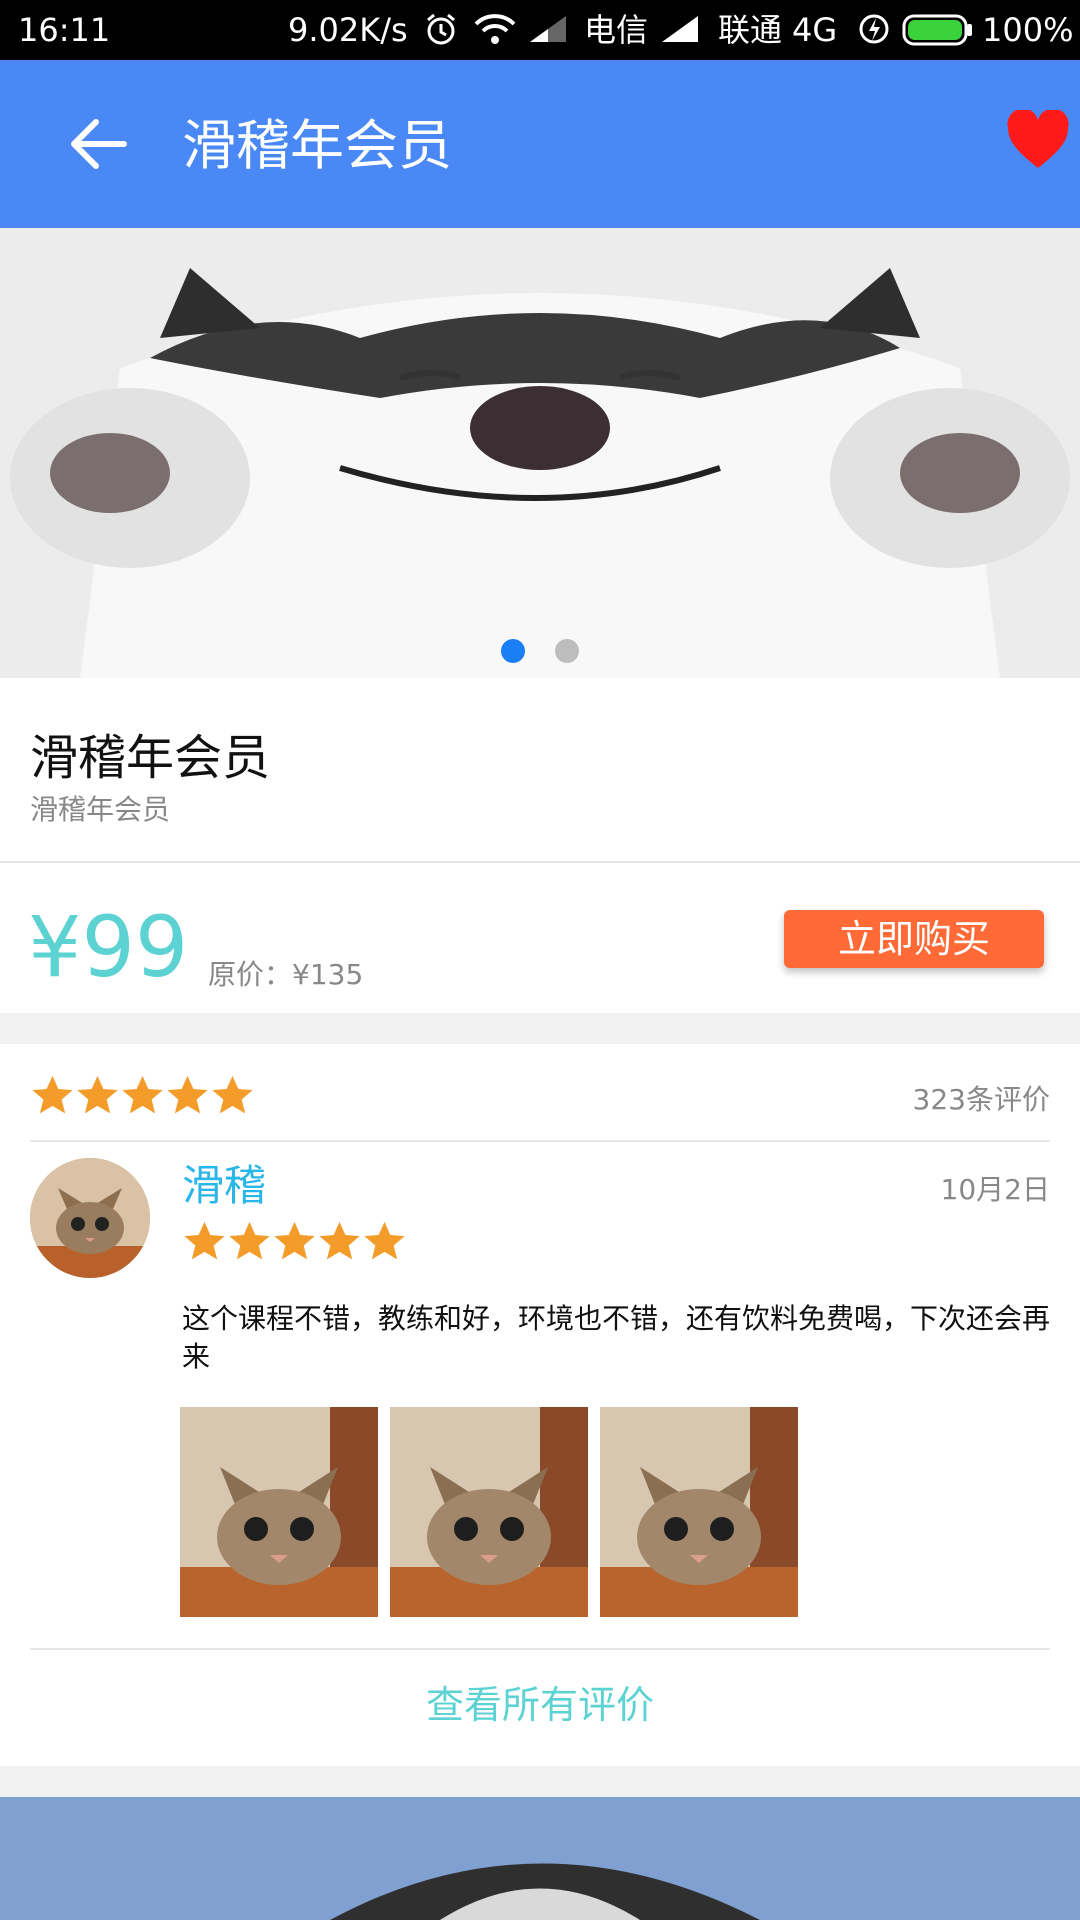 Image resolution: width=1080 pixels, height=1920 pixels. I want to click on battery-icon, so click(938, 32).